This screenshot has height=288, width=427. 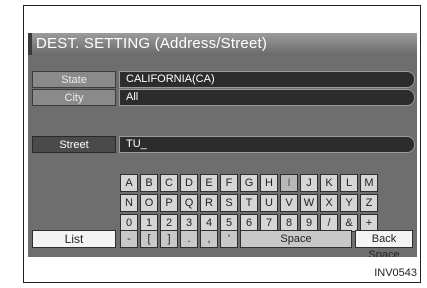 I want to click on key-n: N, so click(x=129, y=203).